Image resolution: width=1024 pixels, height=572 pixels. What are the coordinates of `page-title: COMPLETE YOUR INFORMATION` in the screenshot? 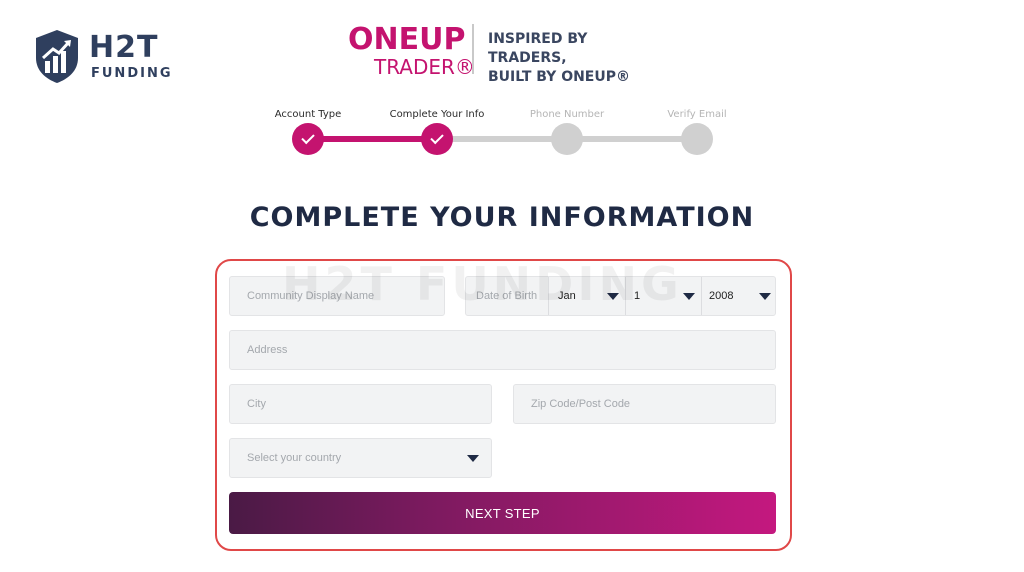 It's located at (502, 217).